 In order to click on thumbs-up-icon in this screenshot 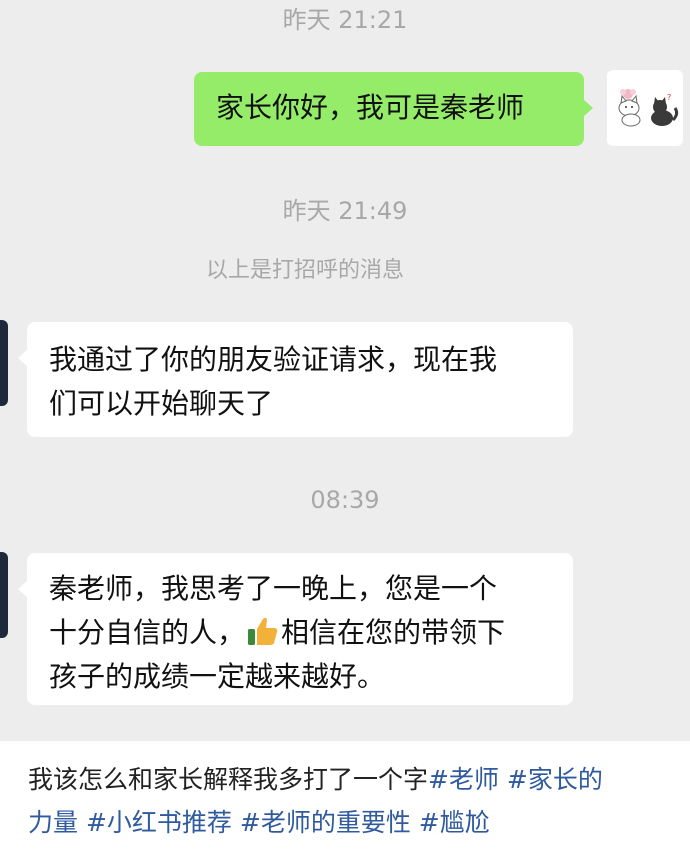, I will do `click(263, 631)`.